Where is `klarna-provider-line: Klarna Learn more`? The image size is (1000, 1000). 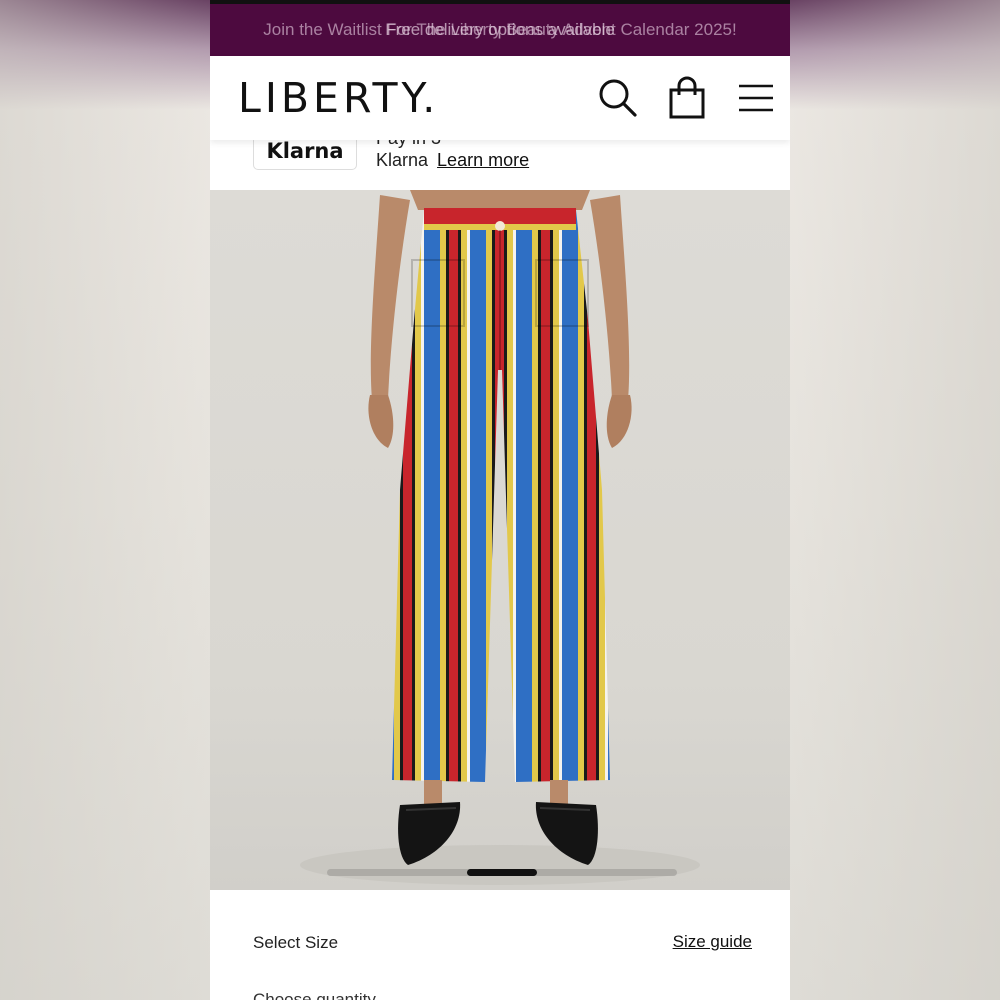
klarna-provider-line: Klarna Learn more is located at coordinates (452, 160).